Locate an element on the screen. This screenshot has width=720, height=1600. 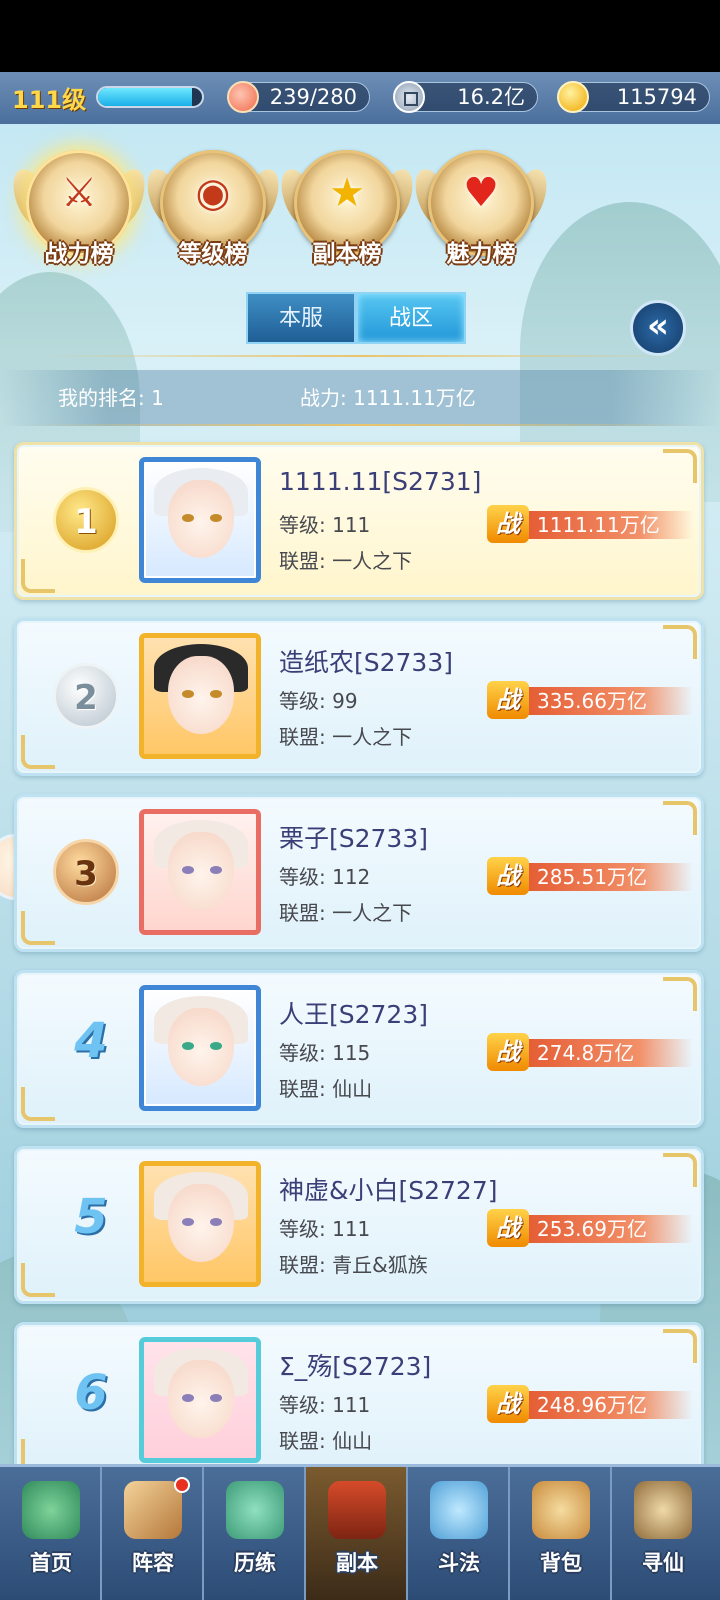
rank-medal-bronze: 3 is located at coordinates (86, 872).